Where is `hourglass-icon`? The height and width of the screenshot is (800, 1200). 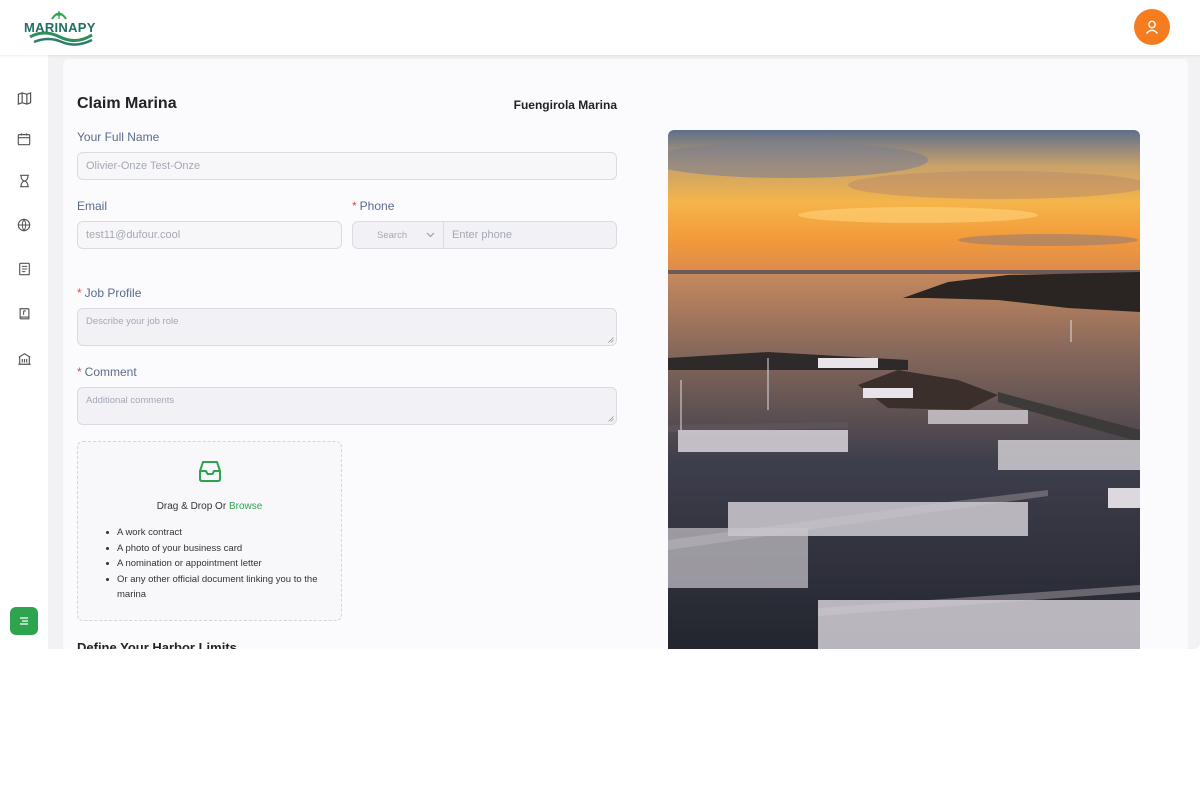
hourglass-icon is located at coordinates (24, 181).